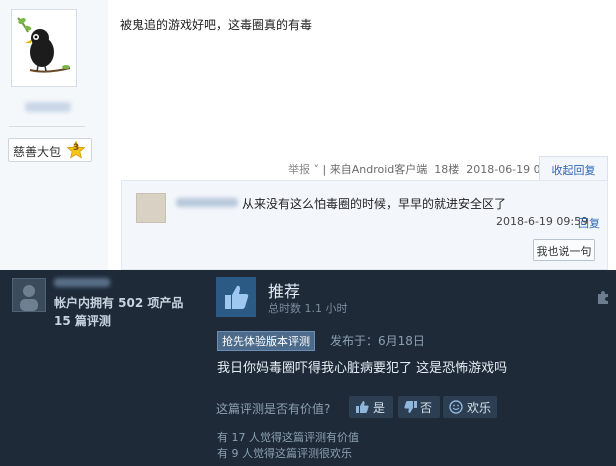  Describe the element at coordinates (589, 223) in the screenshot. I see `reply-link: 回复` at that location.